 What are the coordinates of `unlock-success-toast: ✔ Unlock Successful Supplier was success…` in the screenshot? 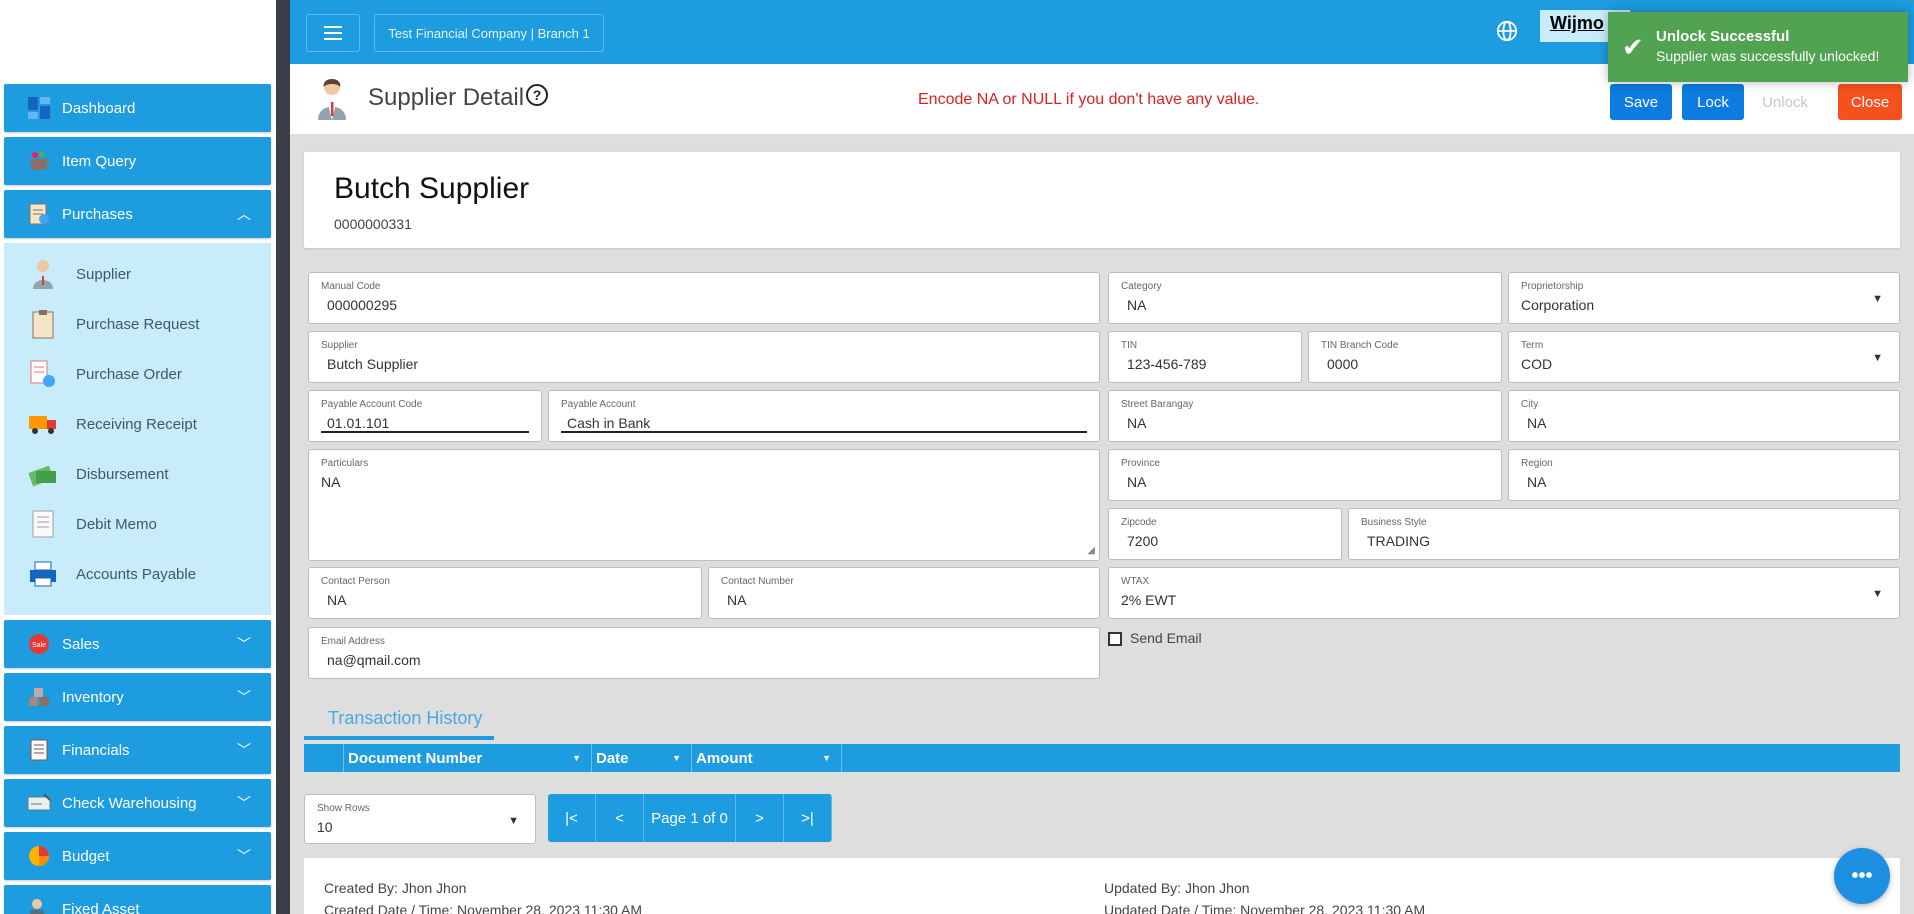 It's located at (1758, 47).